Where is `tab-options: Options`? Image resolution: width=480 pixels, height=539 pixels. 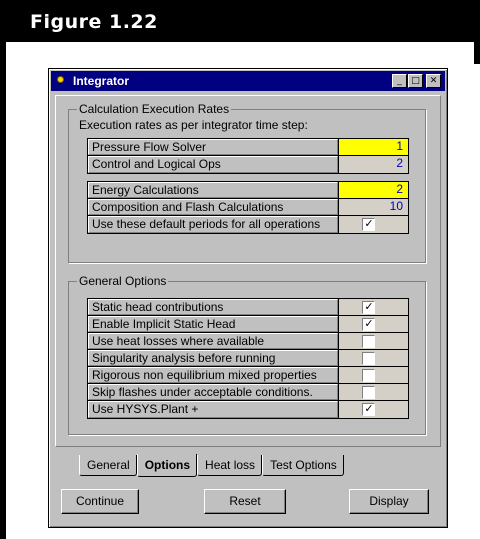 tab-options: Options is located at coordinates (167, 465).